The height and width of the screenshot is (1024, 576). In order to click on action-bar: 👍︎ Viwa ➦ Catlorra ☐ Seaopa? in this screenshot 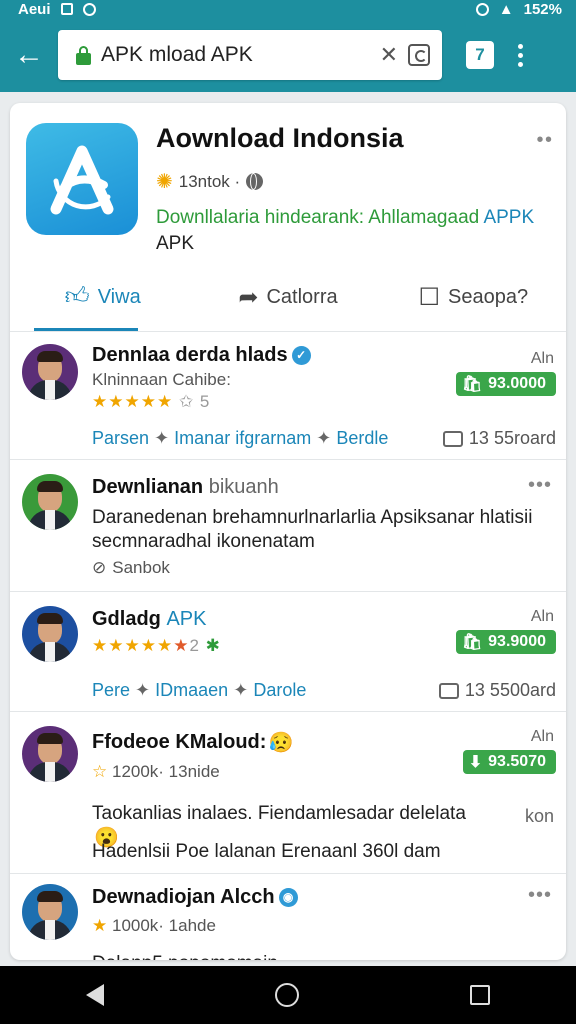, I will do `click(288, 297)`.